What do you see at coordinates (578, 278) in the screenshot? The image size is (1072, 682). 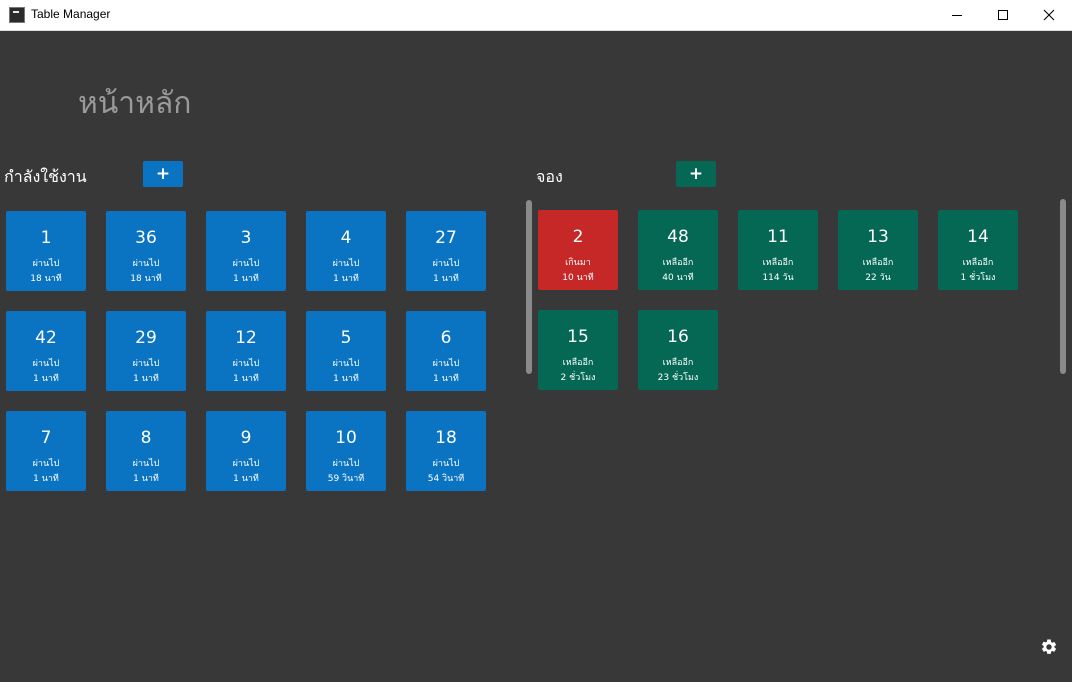 I see `time-value: 10 นาที` at bounding box center [578, 278].